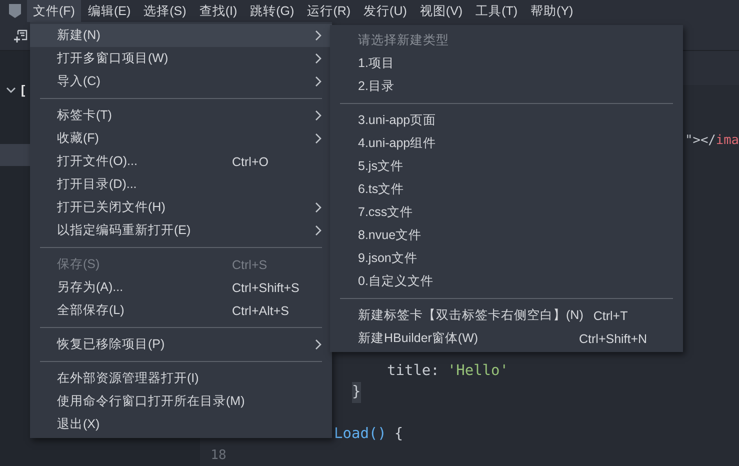 This screenshot has height=466, width=739. I want to click on code-token: "></, so click(700, 141).